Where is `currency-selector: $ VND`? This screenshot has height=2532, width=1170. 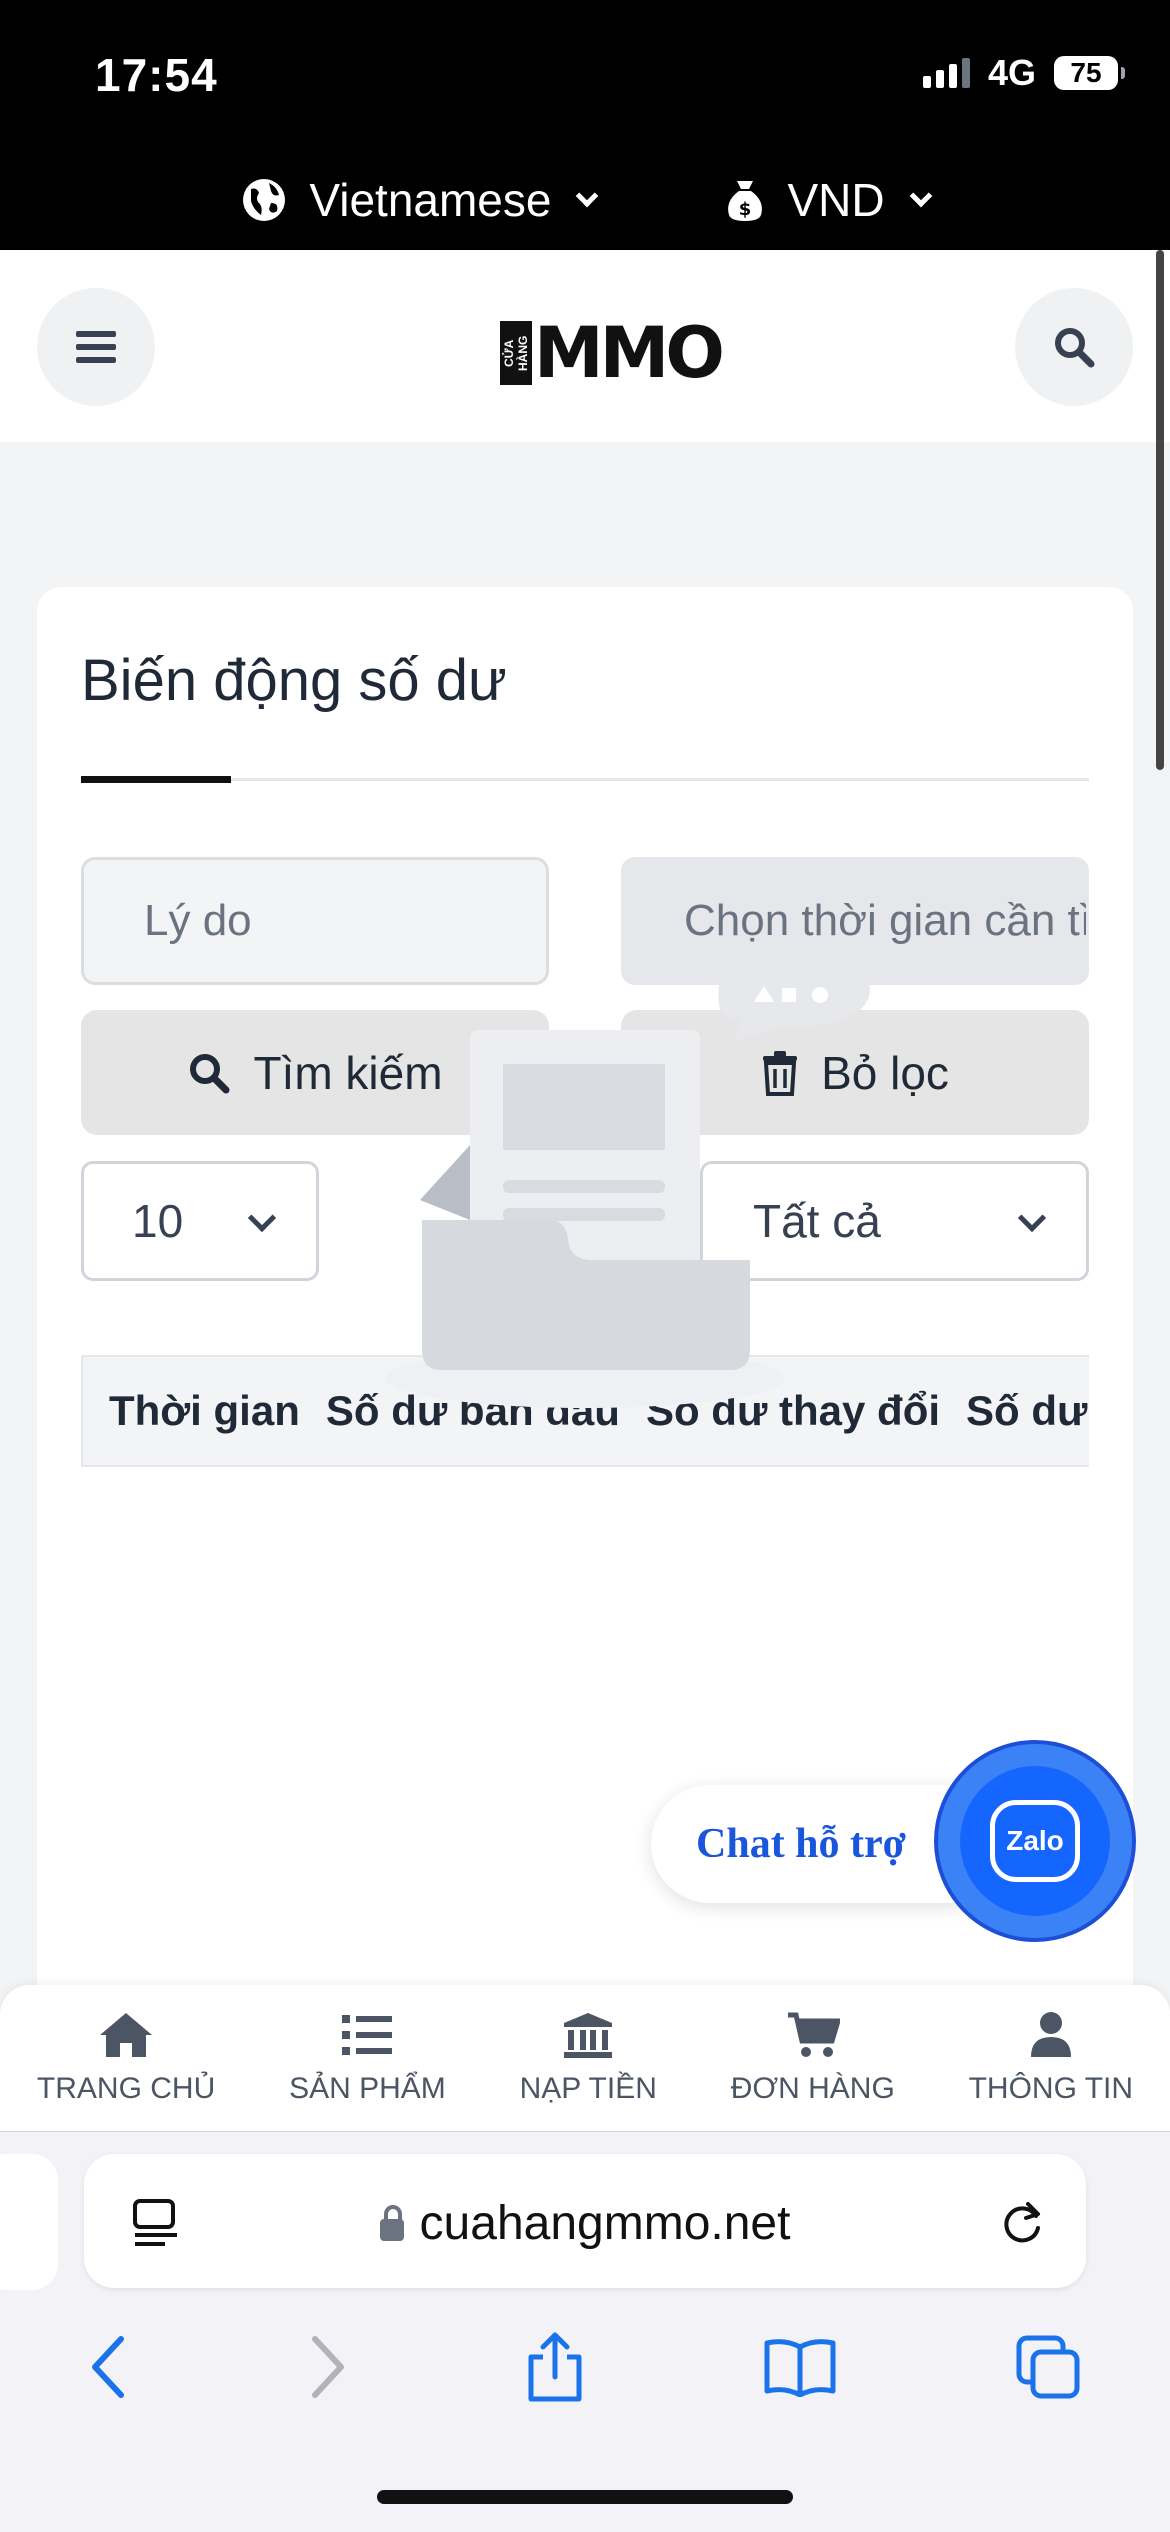
currency-selector: $ VND is located at coordinates (828, 200).